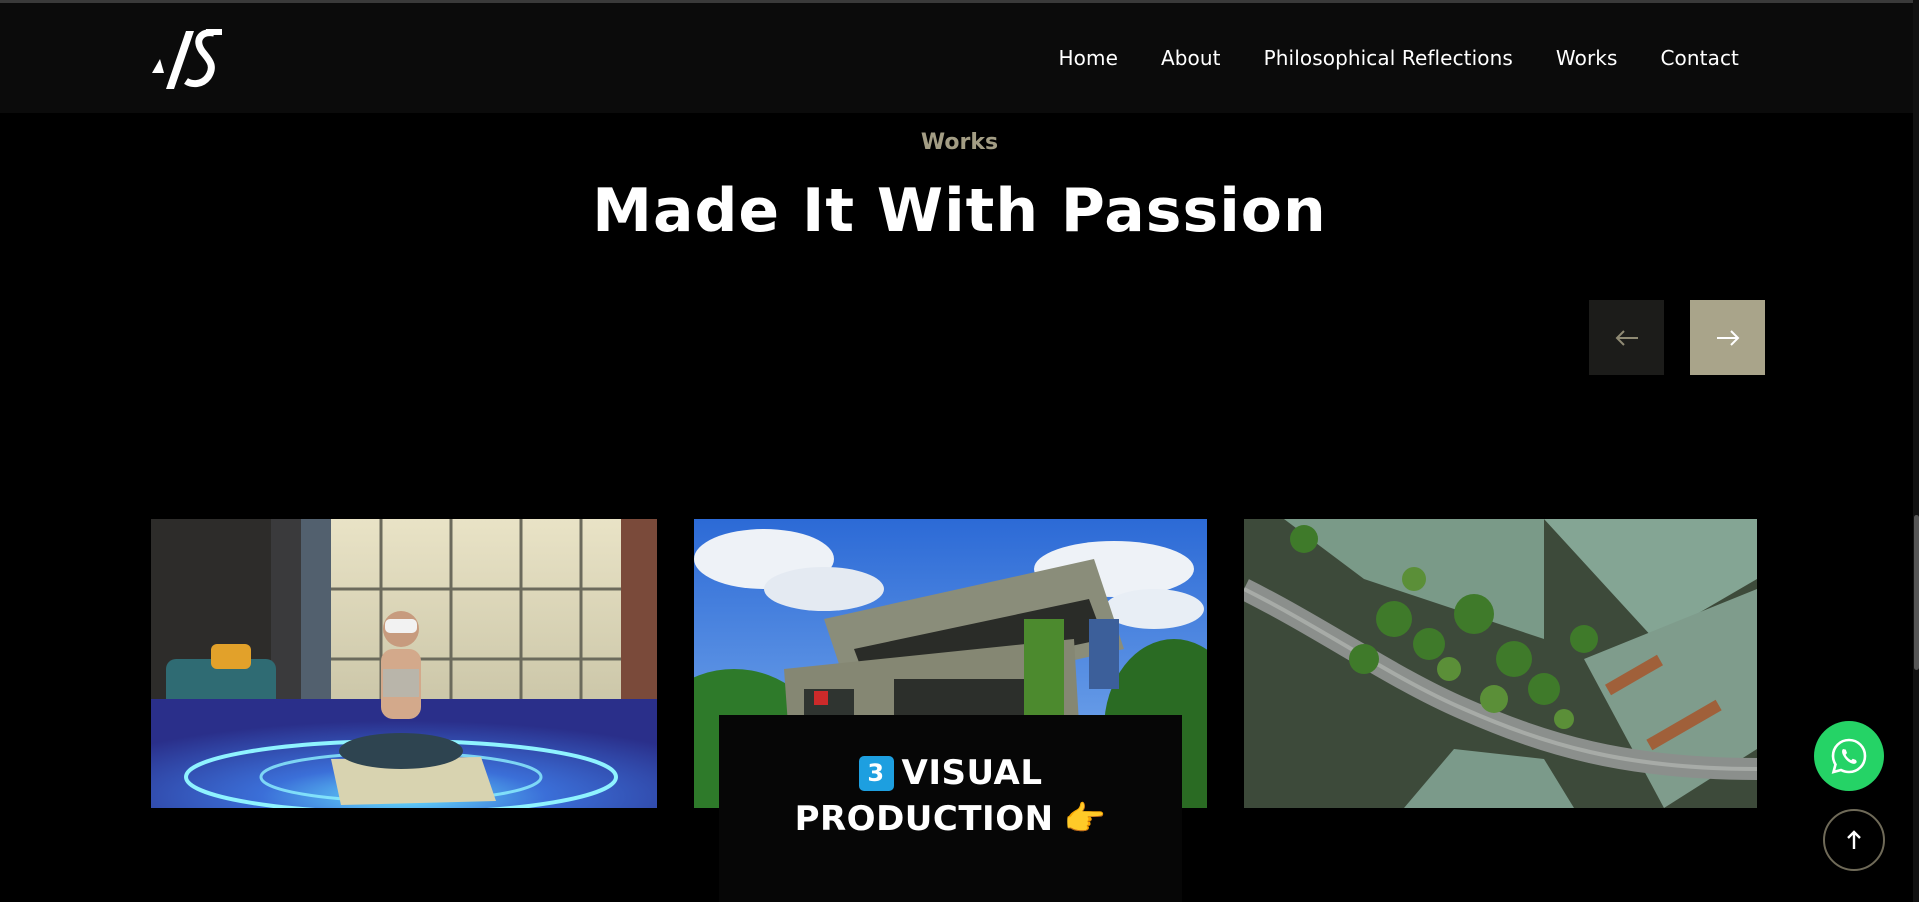 The width and height of the screenshot is (1919, 902). Describe the element at coordinates (959, 142) in the screenshot. I see `section-eyebrow: Works` at that location.